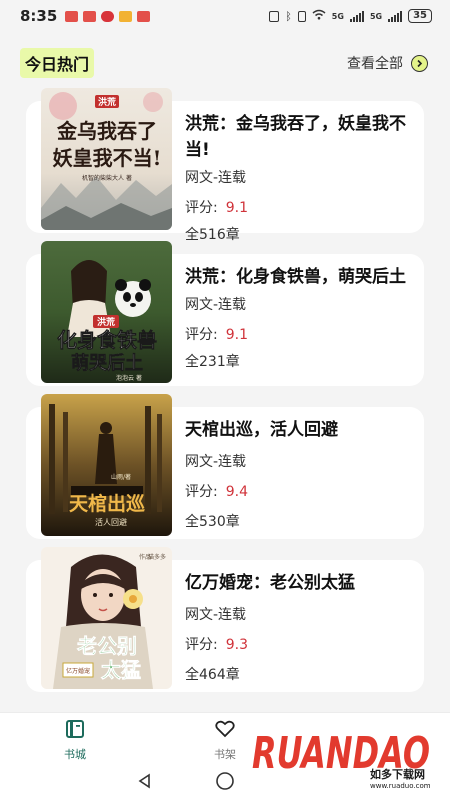  Describe the element at coordinates (107, 363) in the screenshot. I see `cover-title-line2: 萌哭后土` at that location.